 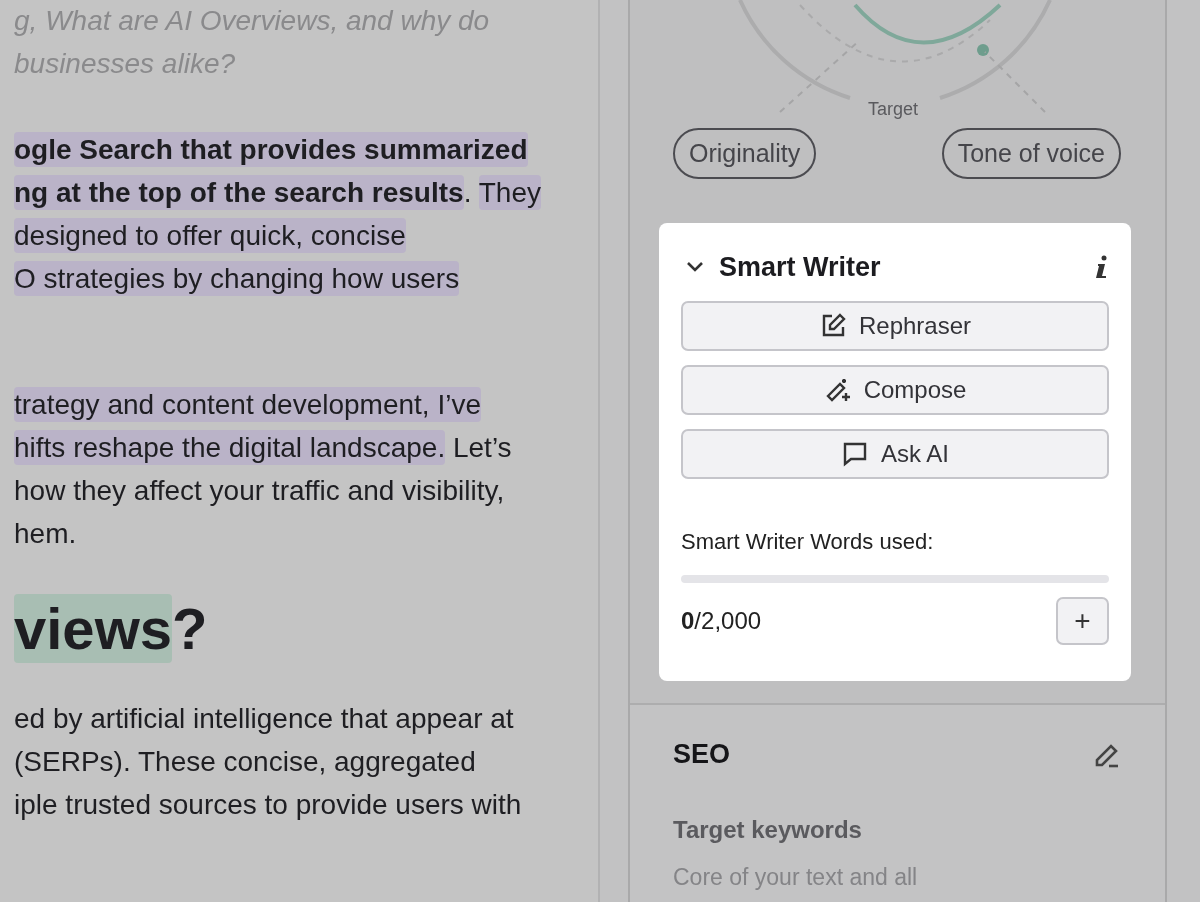 What do you see at coordinates (895, 326) in the screenshot?
I see `action-button: Rephraser` at bounding box center [895, 326].